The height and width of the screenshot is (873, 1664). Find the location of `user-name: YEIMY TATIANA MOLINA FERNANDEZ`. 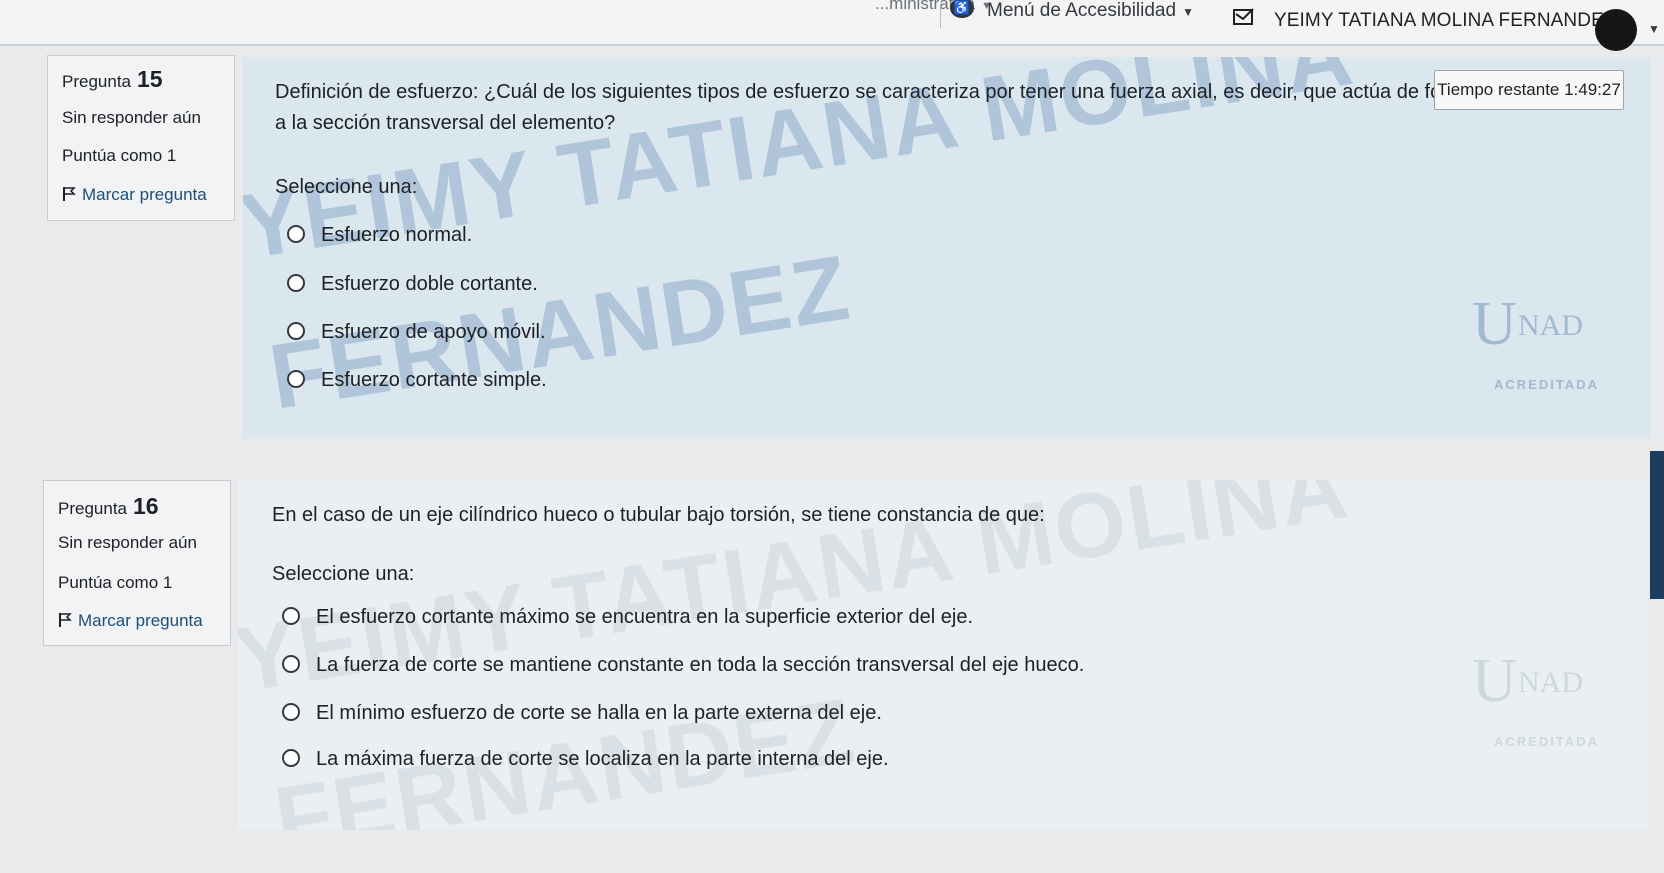

user-name: YEIMY TATIANA MOLINA FERNANDEZ is located at coordinates (1445, 21).